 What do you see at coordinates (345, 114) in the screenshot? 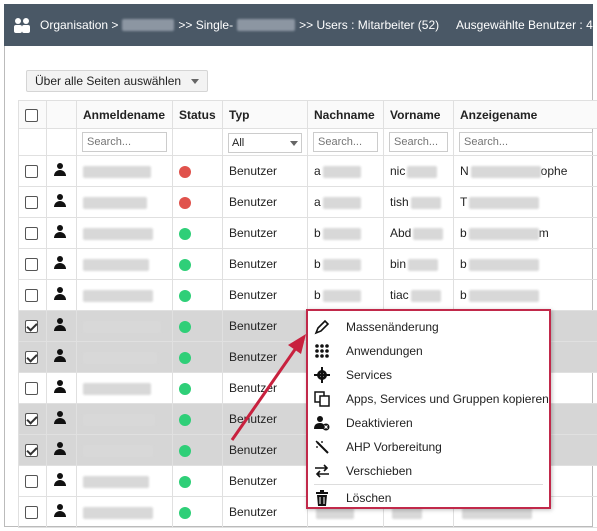
I see `column-header: Nachname` at bounding box center [345, 114].